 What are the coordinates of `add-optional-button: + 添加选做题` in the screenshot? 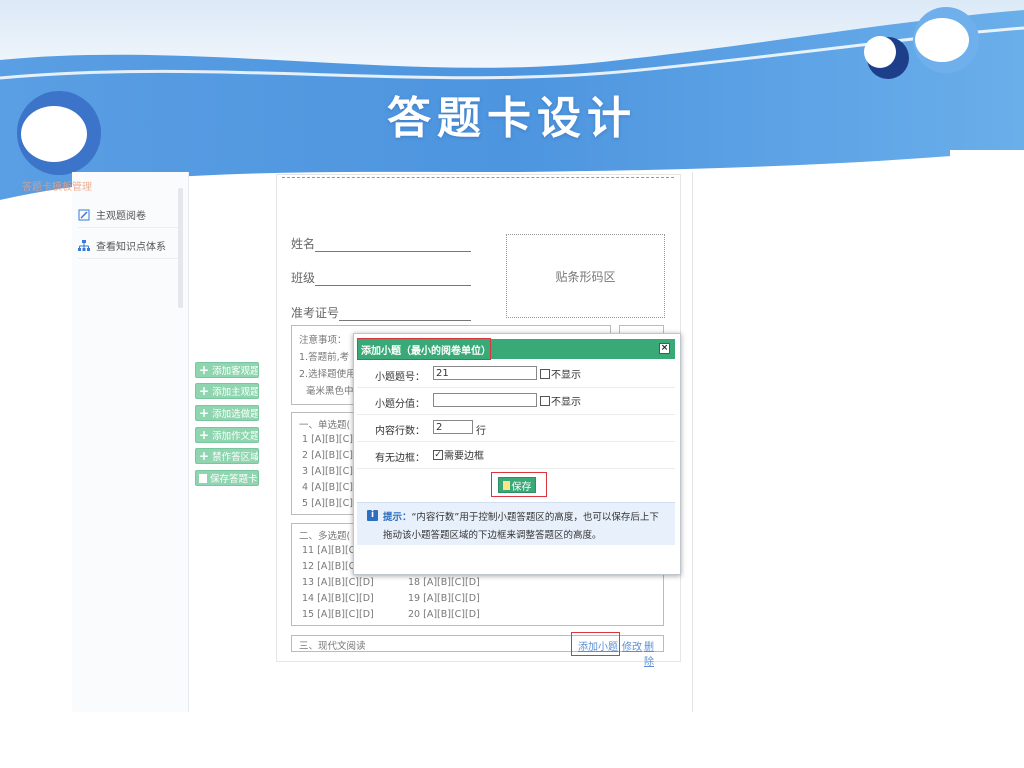 It's located at (227, 413).